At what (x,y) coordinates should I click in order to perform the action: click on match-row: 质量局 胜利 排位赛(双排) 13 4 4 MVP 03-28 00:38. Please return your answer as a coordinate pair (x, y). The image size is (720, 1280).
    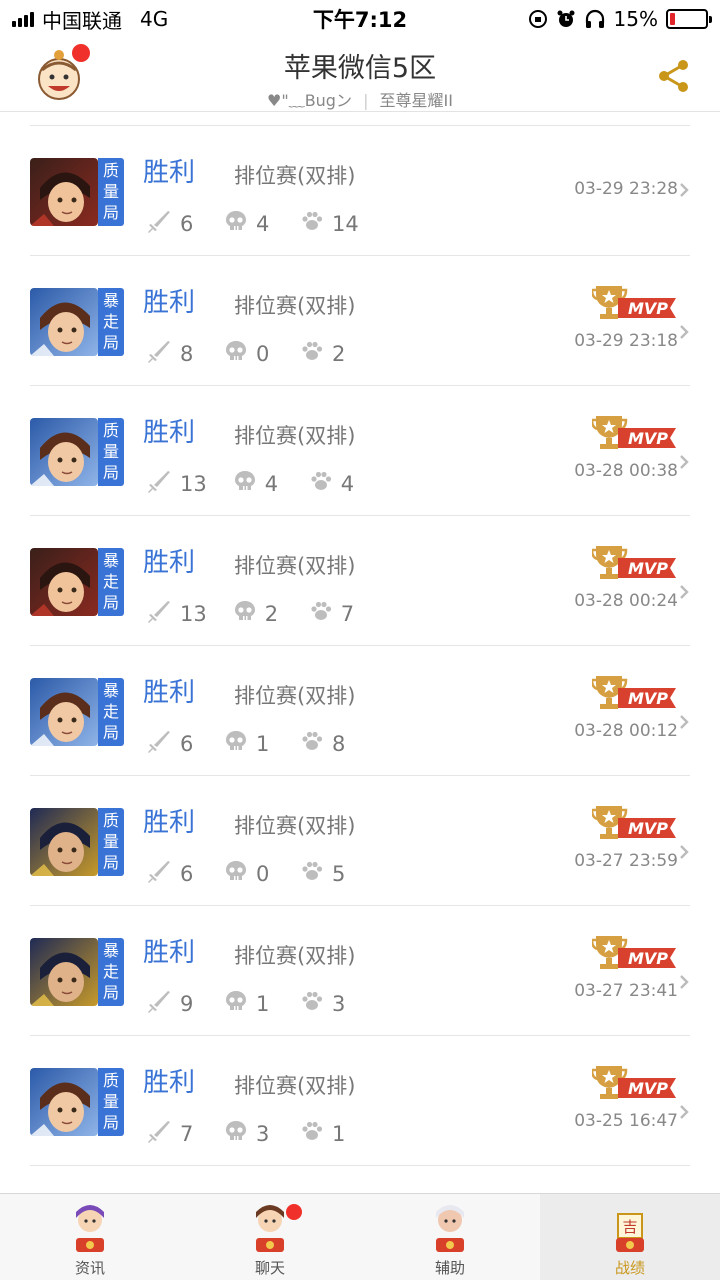
    Looking at the image, I should click on (360, 451).